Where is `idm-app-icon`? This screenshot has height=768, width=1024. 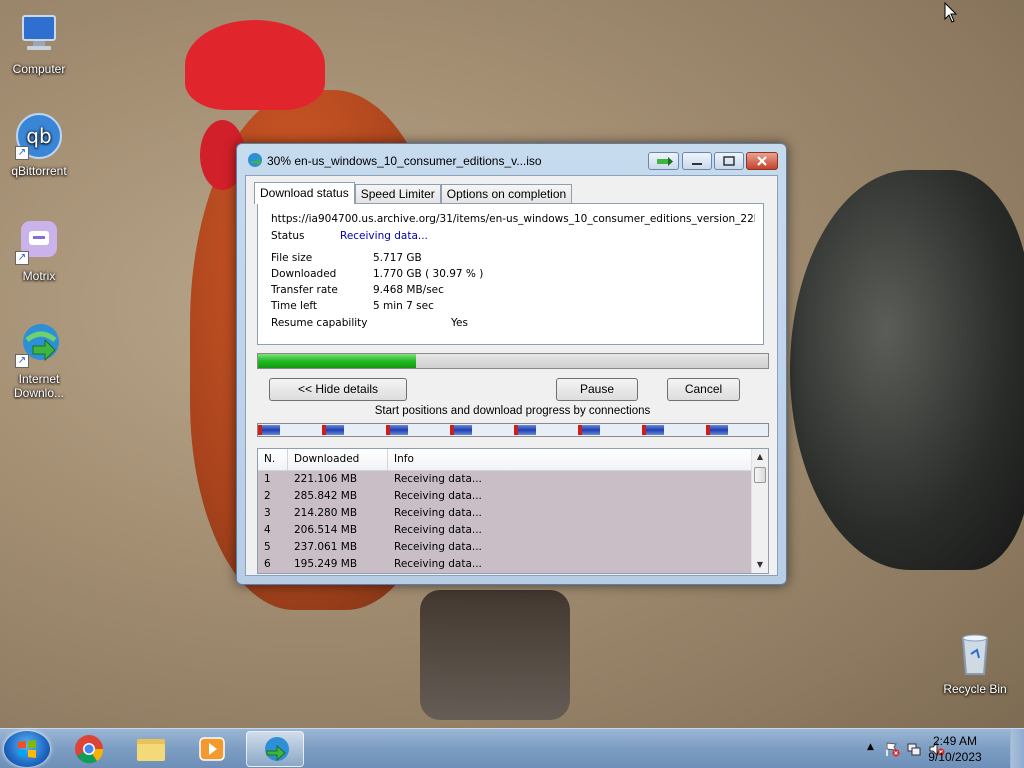 idm-app-icon is located at coordinates (255, 160).